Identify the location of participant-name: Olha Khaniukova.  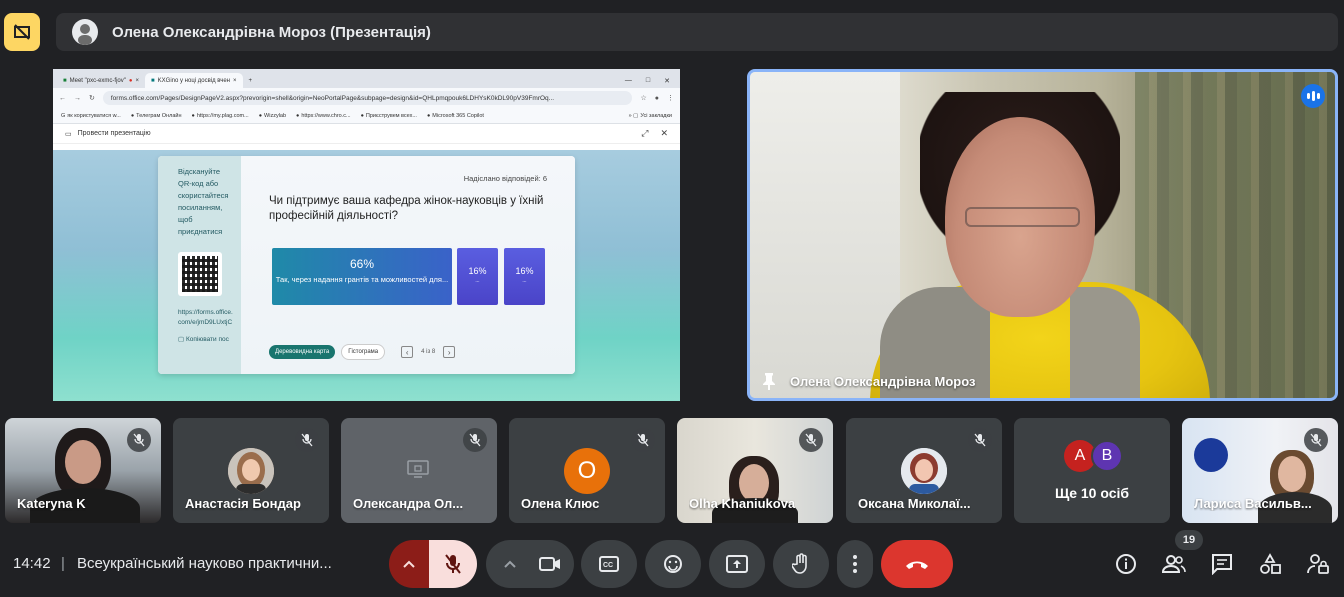
(742, 503).